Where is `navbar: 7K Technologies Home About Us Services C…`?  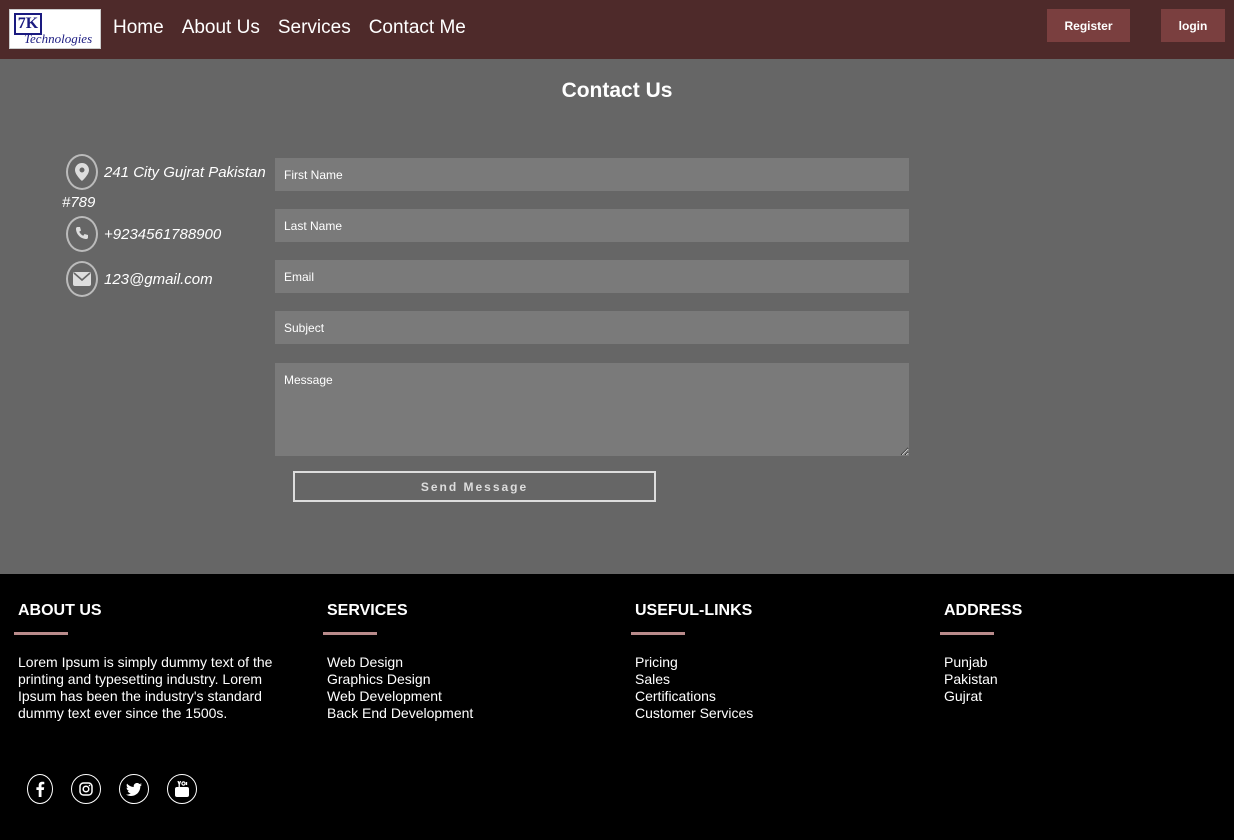 navbar: 7K Technologies Home About Us Services C… is located at coordinates (617, 29).